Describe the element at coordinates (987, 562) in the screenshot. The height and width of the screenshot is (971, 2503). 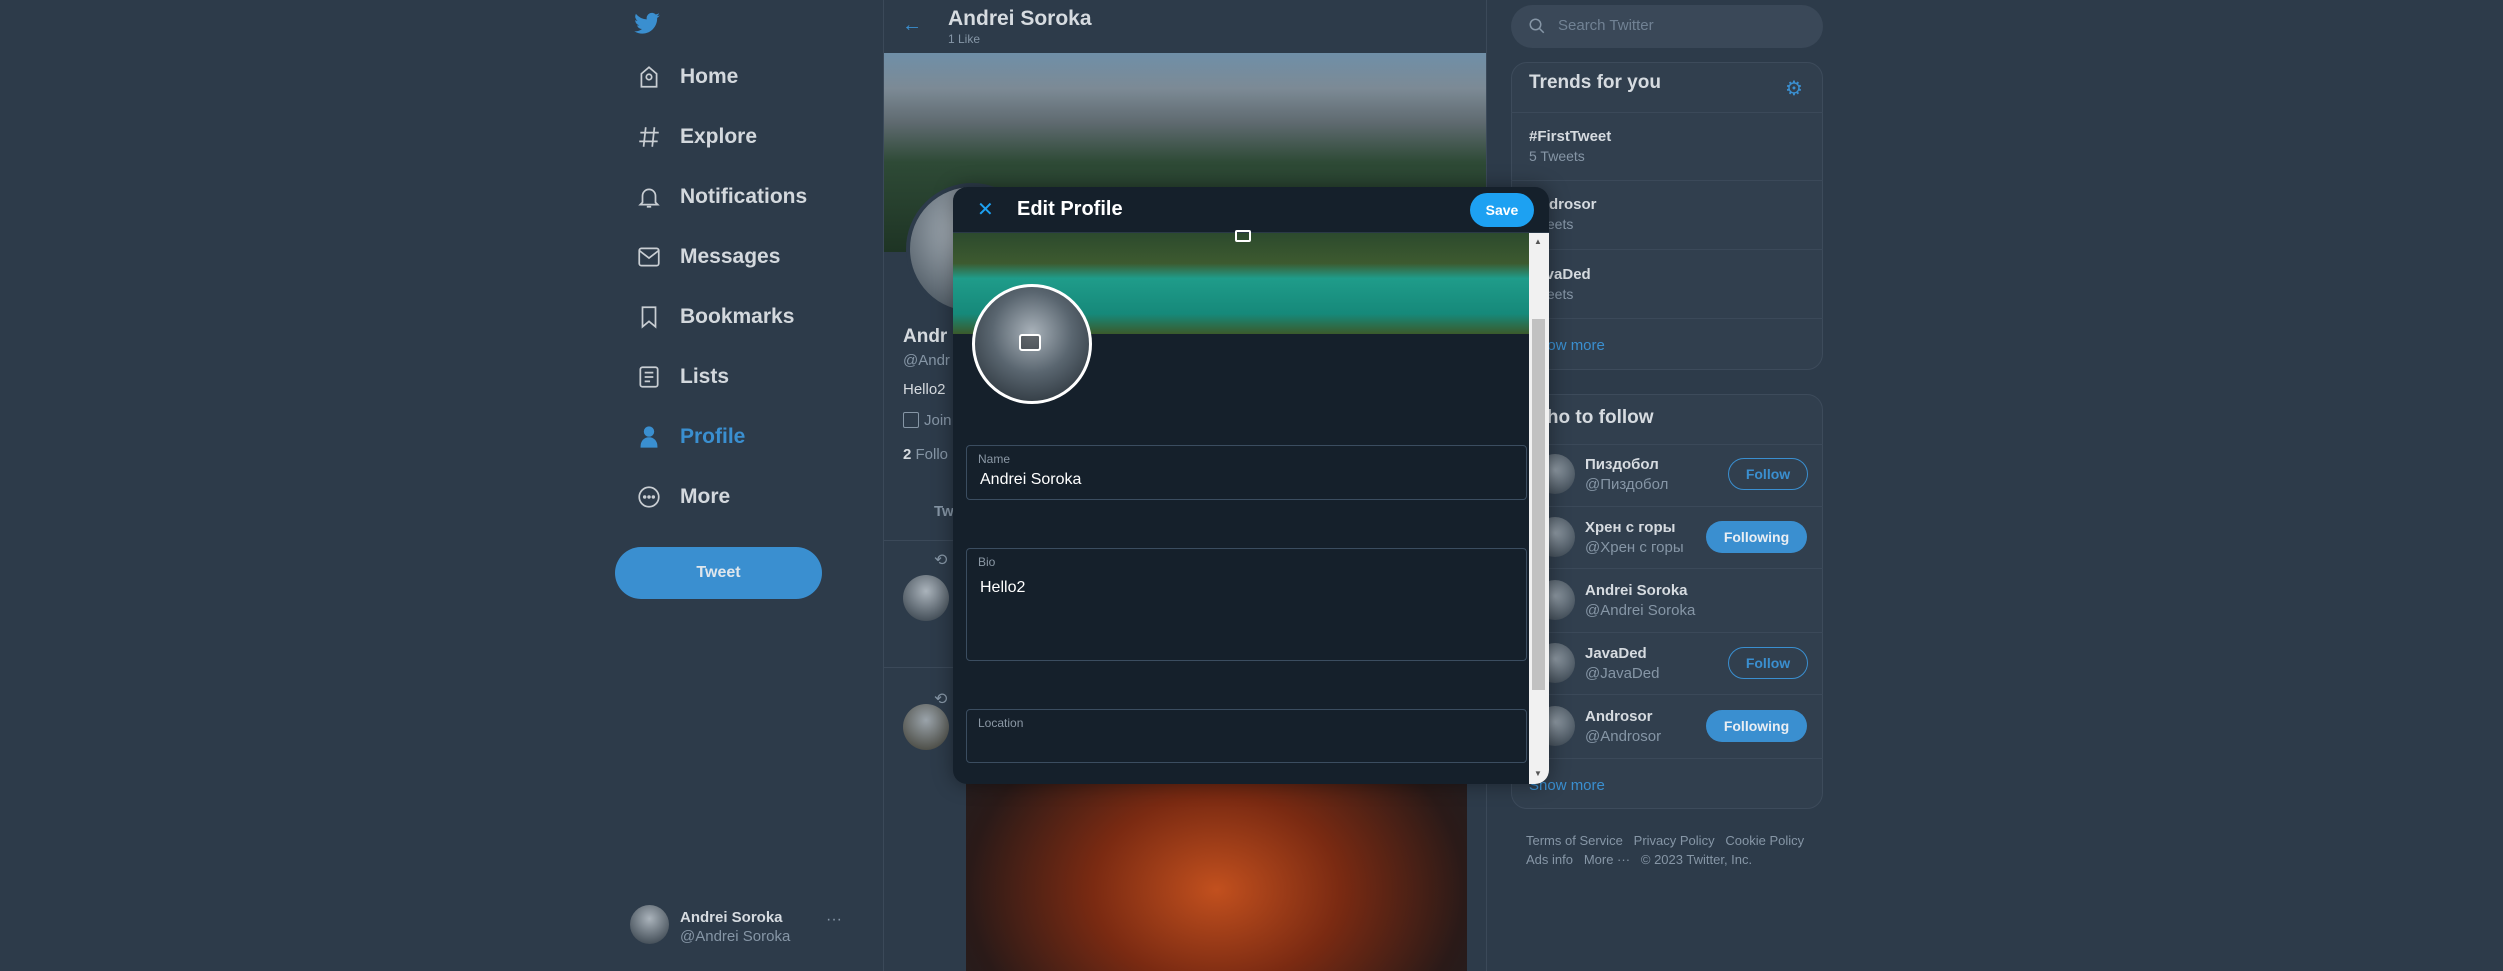
I see `bio-label: Bio` at that location.